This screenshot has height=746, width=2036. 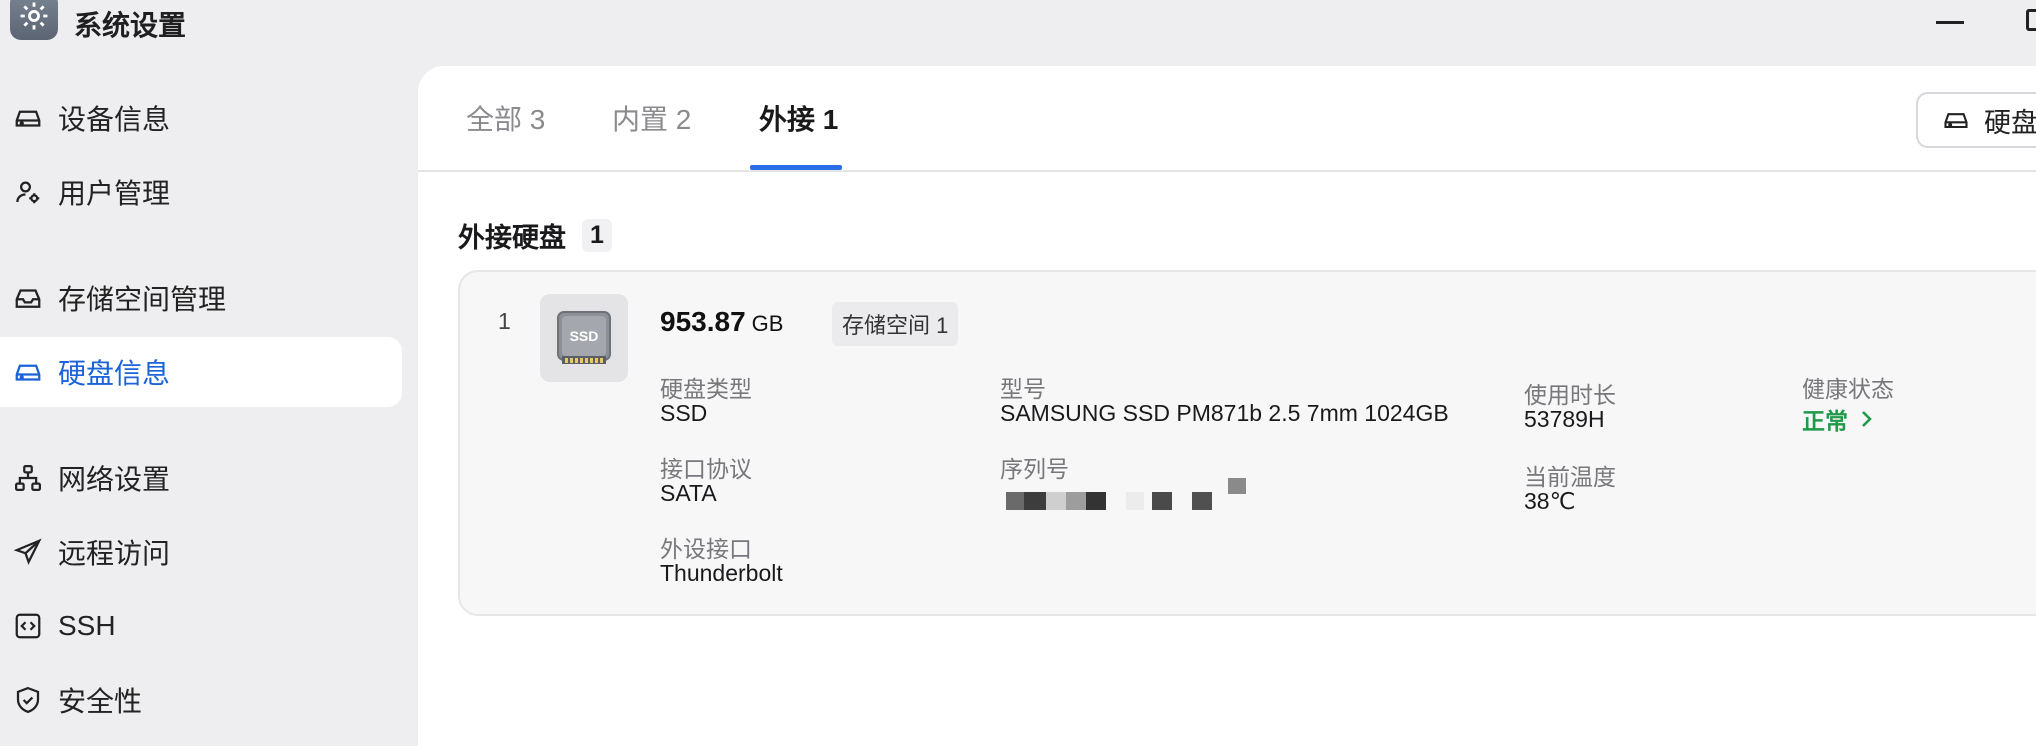 I want to click on tab-internal: 内置 2, so click(x=651, y=118).